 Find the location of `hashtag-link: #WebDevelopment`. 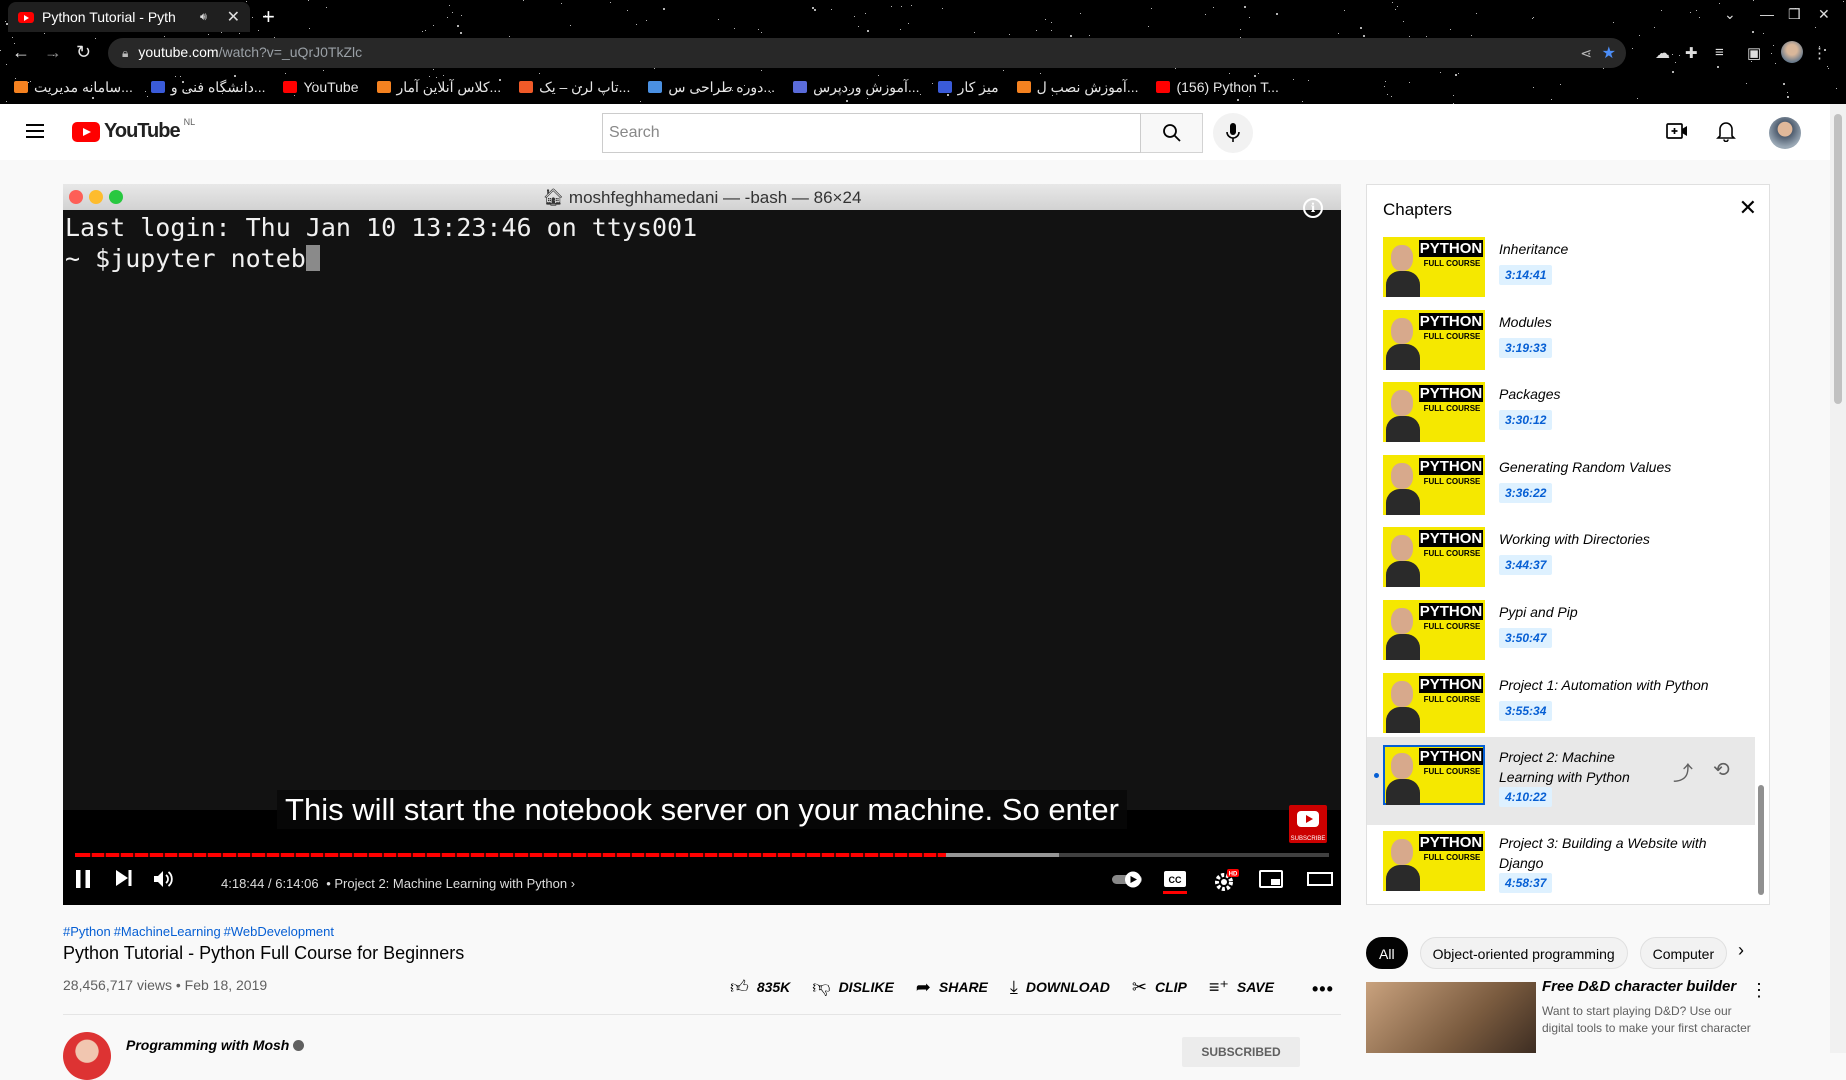

hashtag-link: #WebDevelopment is located at coordinates (279, 931).